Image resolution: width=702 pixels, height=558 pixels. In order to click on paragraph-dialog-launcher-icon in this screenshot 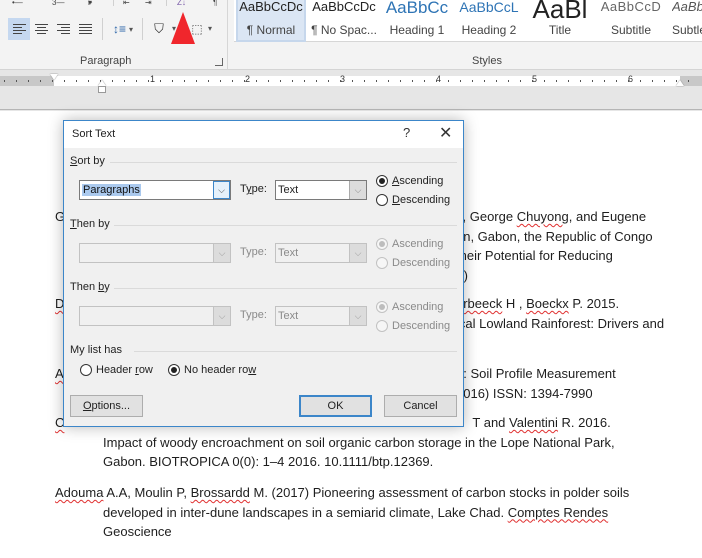, I will do `click(219, 62)`.